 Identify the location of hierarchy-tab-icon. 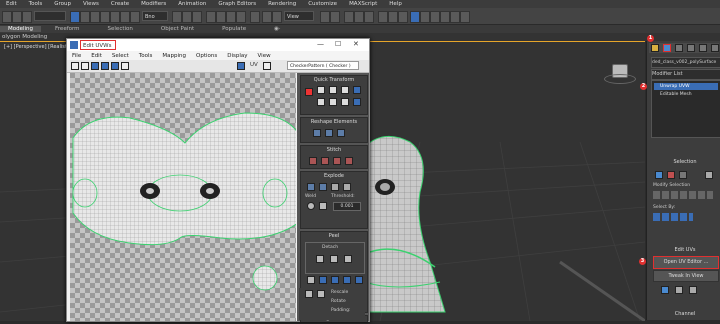
(679, 48).